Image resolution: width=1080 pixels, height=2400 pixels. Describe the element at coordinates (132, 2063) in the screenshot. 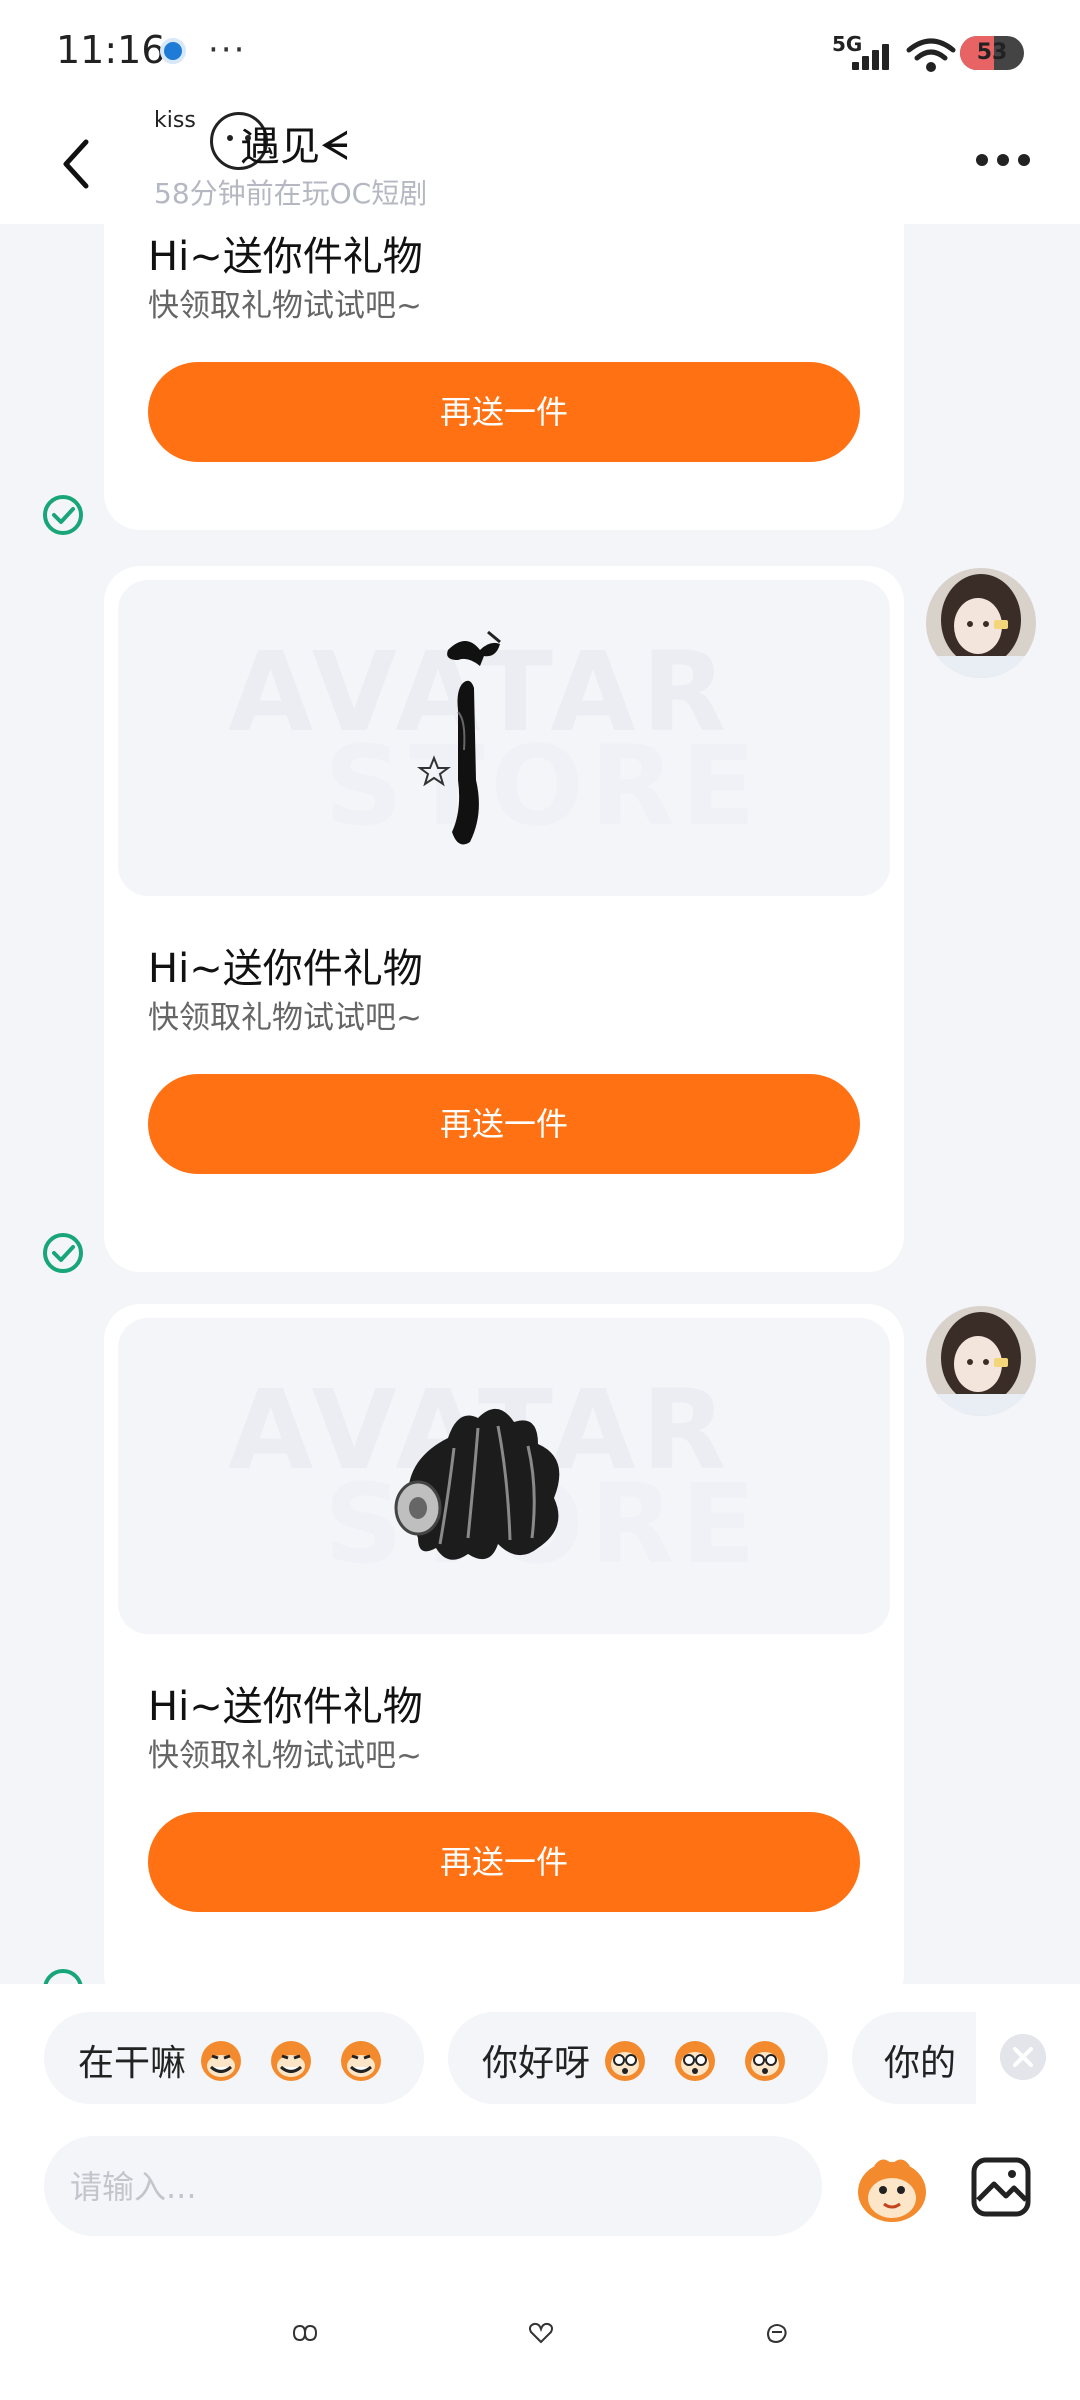

I see `quick-reply-text: 在干嘛` at that location.